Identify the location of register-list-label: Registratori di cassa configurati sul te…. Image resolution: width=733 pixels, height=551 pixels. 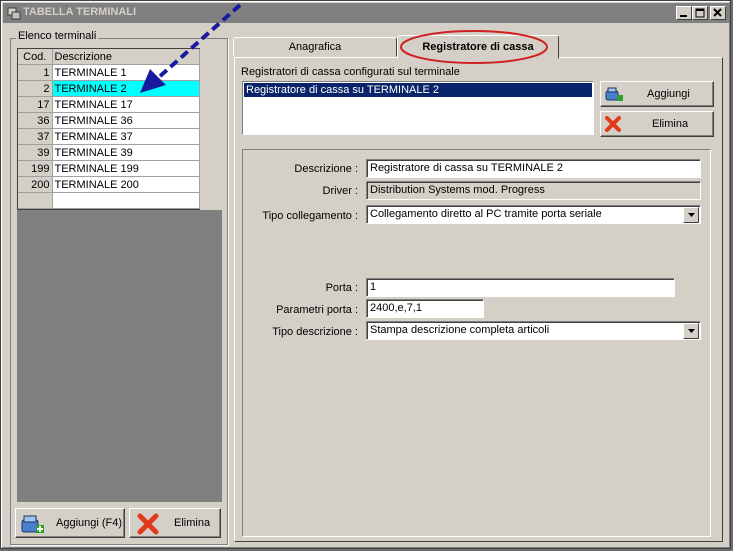
(350, 72).